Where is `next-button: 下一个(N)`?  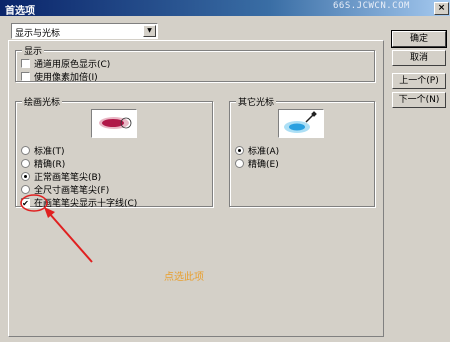
next-button: 下一个(N) is located at coordinates (419, 100).